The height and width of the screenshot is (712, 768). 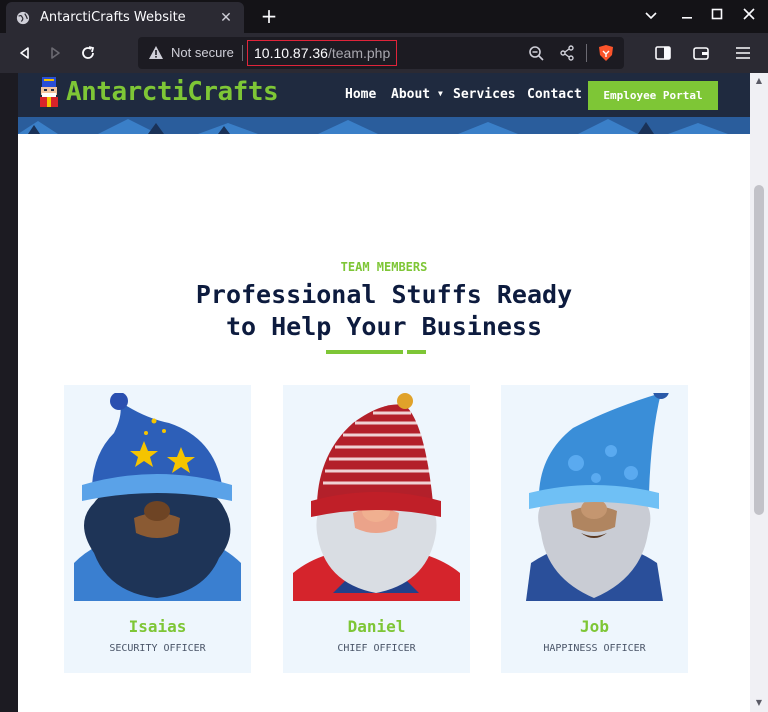 I want to click on nav-services: Services, so click(x=484, y=94).